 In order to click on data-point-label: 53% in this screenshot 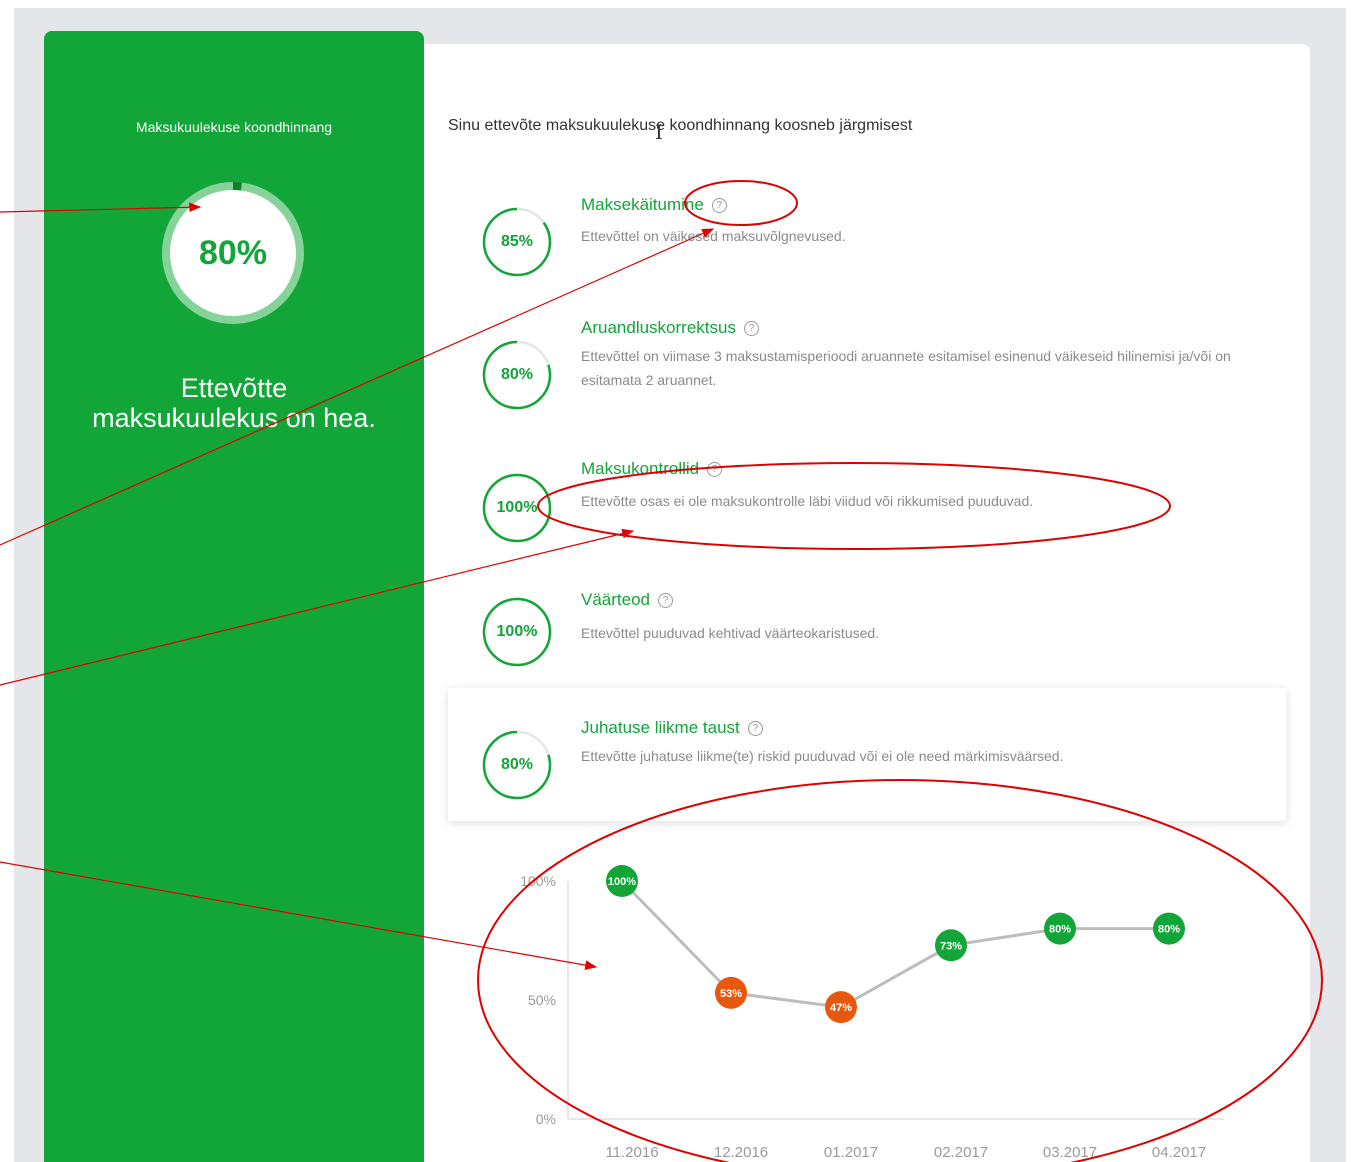, I will do `click(731, 994)`.